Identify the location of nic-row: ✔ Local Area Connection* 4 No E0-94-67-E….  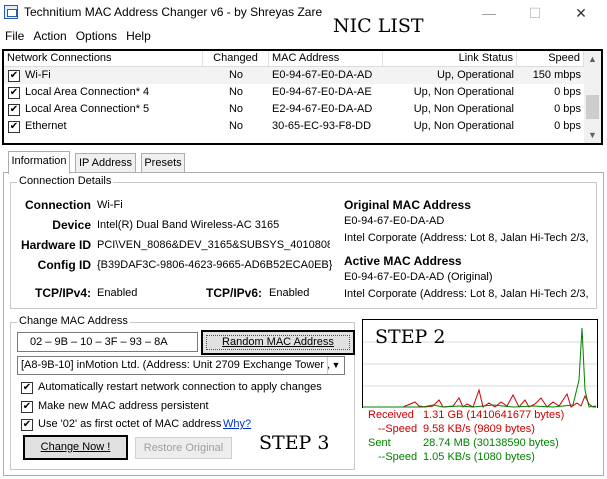
(294, 92).